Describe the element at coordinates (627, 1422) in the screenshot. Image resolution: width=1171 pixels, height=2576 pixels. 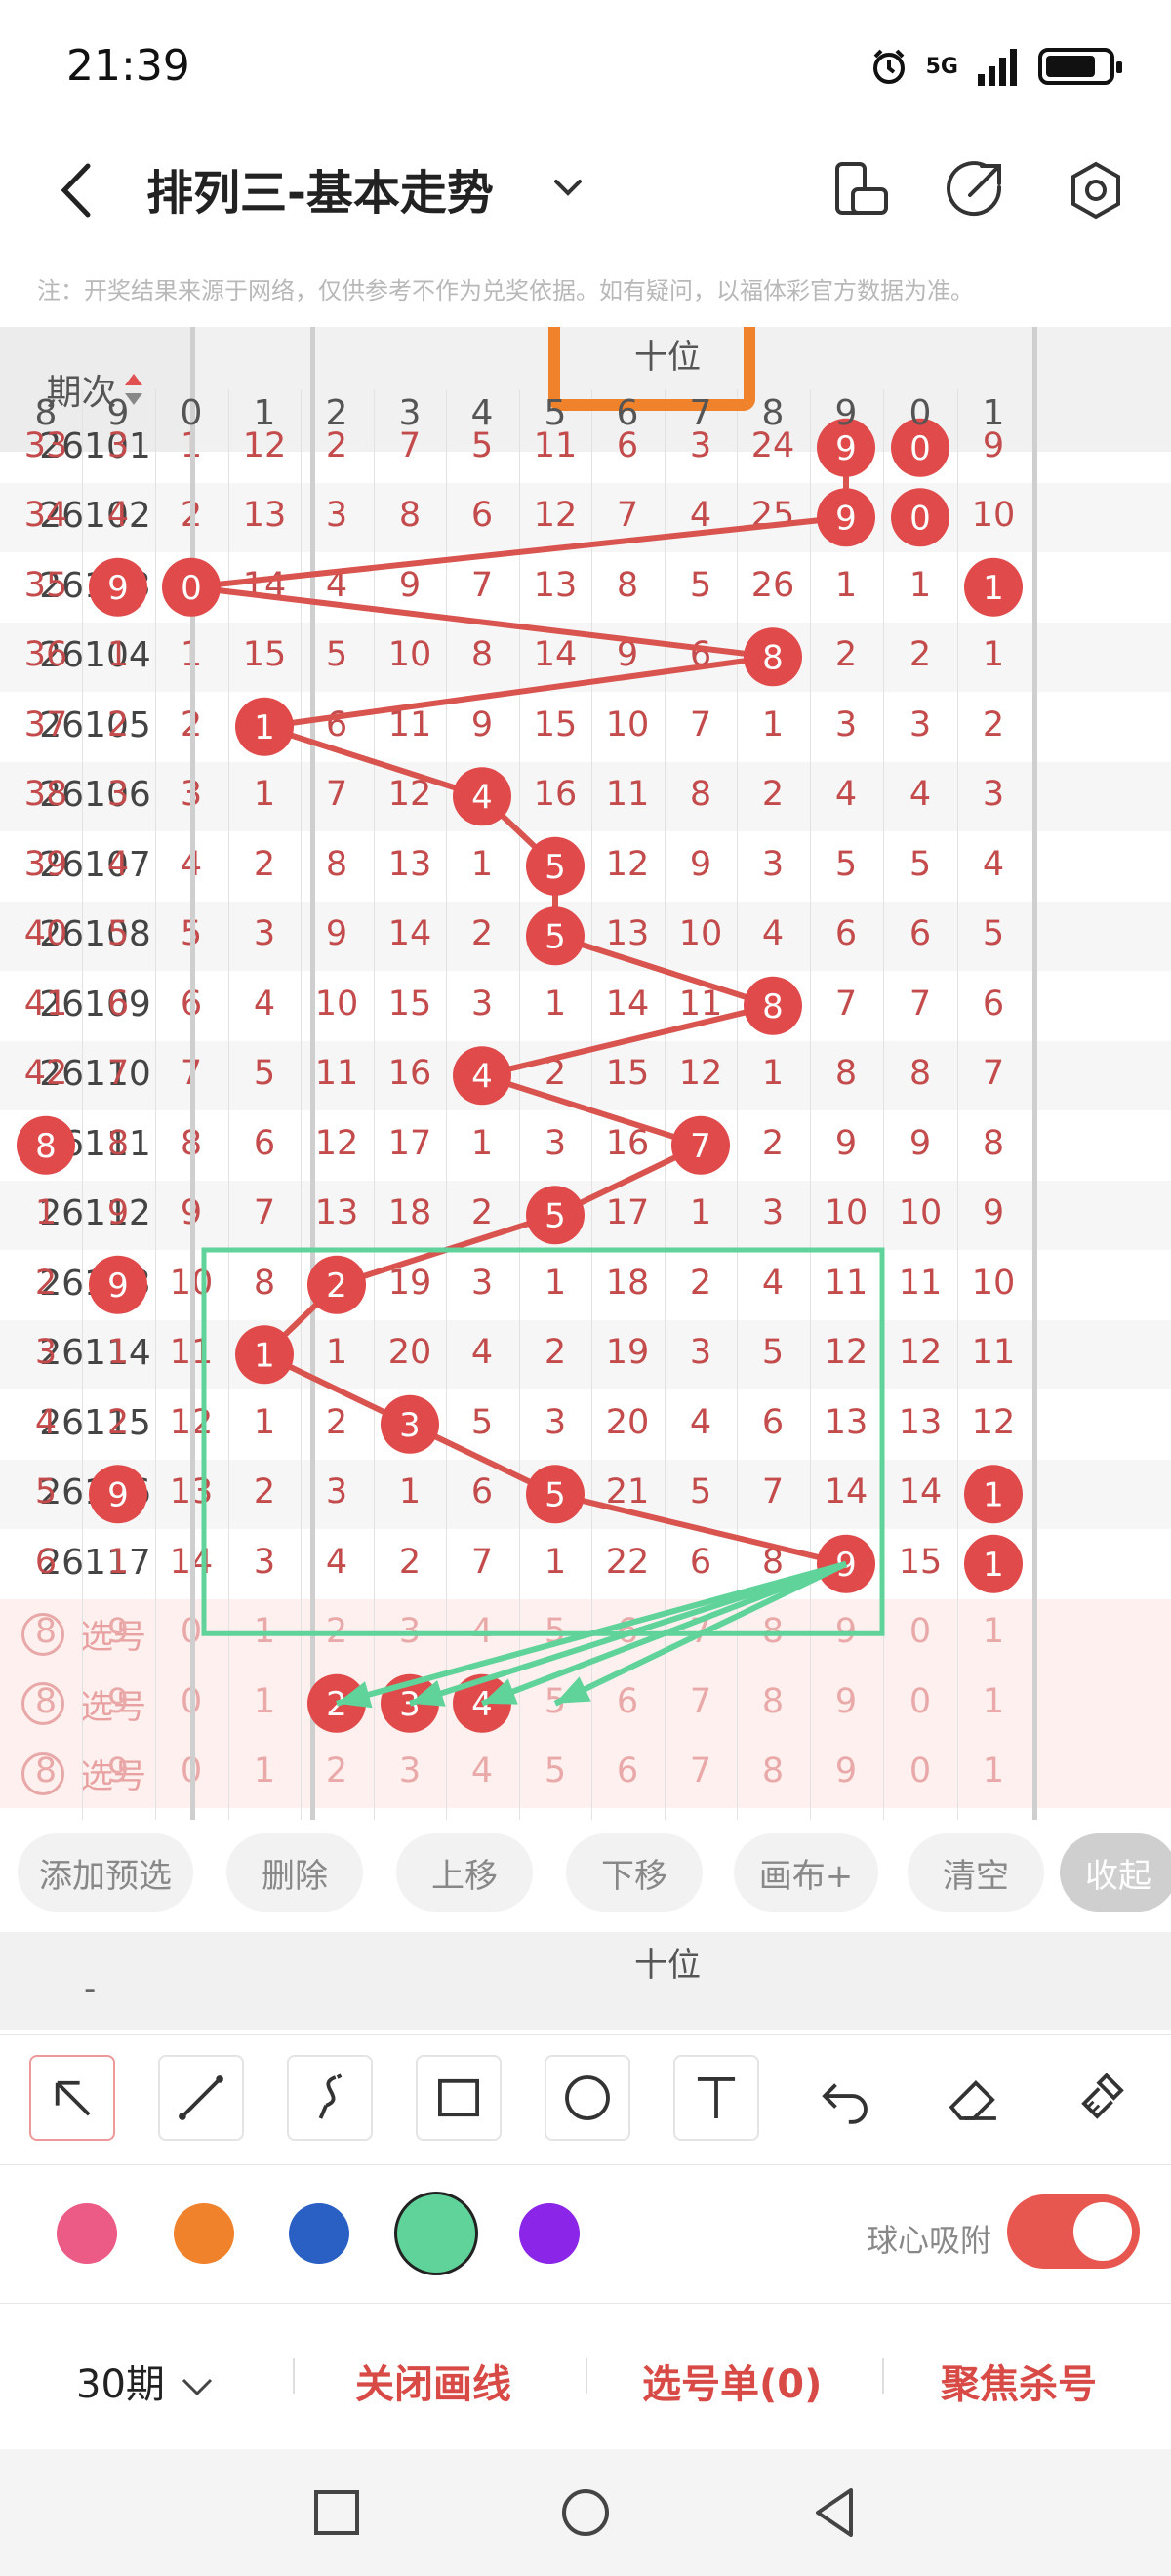
I see `table-cell: 20` at that location.